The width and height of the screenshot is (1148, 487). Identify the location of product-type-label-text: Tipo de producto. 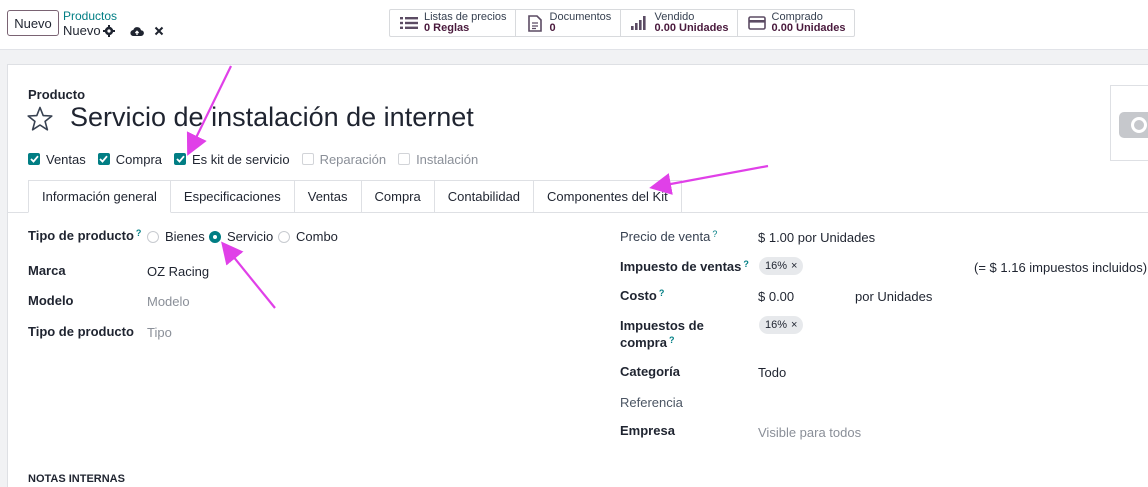
(81, 235).